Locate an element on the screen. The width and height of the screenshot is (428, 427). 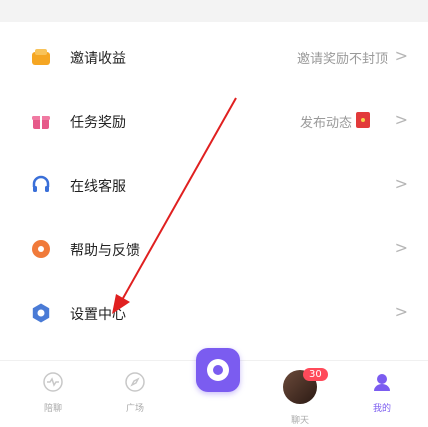
center-create-icon is located at coordinates (218, 370).